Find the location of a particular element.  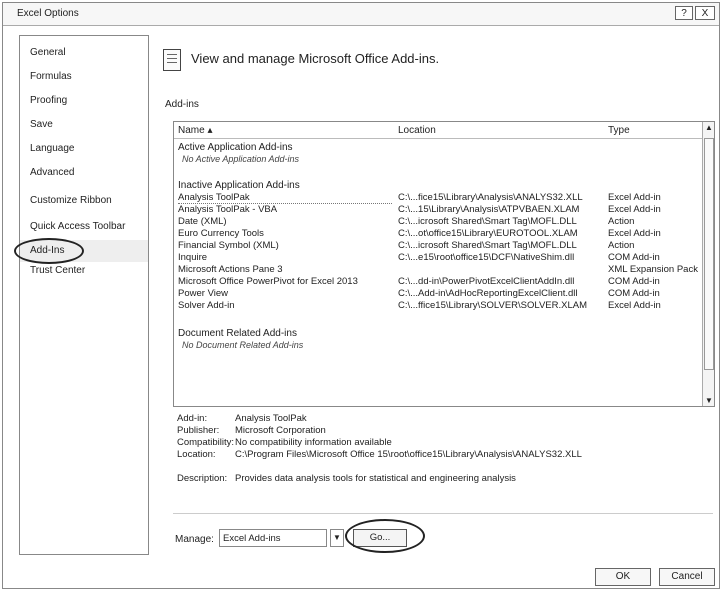

highlight-circle is located at coordinates (385, 536).